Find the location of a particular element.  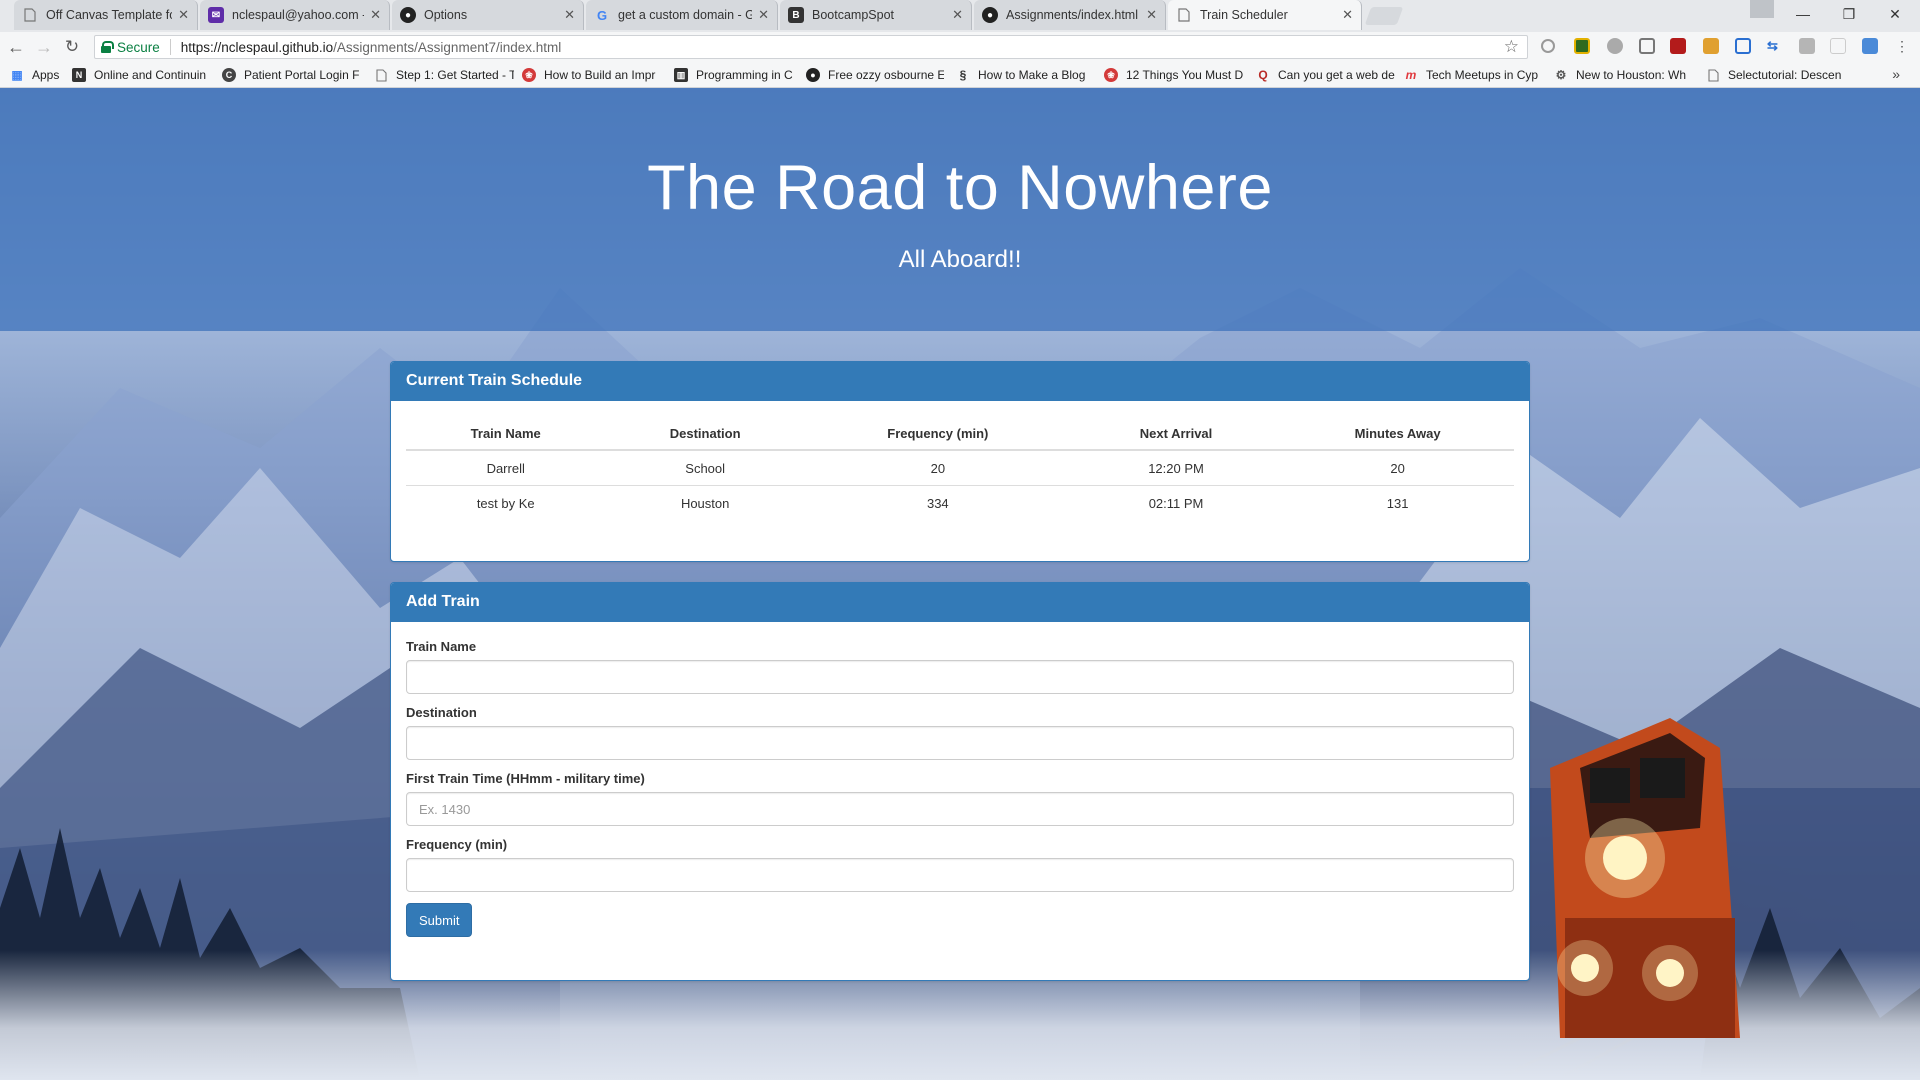

table-row: Darrell School 20 12:20 PM 20 is located at coordinates (960, 468).